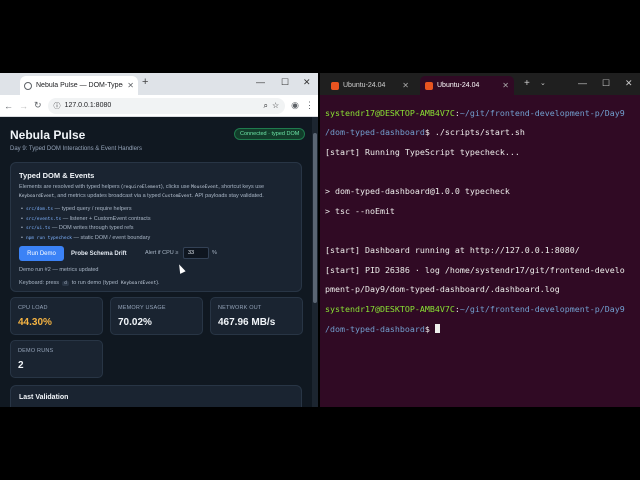 This screenshot has height=480, width=640. Describe the element at coordinates (56, 316) in the screenshot. I see `metric-cpu-card: CPU LOAD 44.30%` at that location.